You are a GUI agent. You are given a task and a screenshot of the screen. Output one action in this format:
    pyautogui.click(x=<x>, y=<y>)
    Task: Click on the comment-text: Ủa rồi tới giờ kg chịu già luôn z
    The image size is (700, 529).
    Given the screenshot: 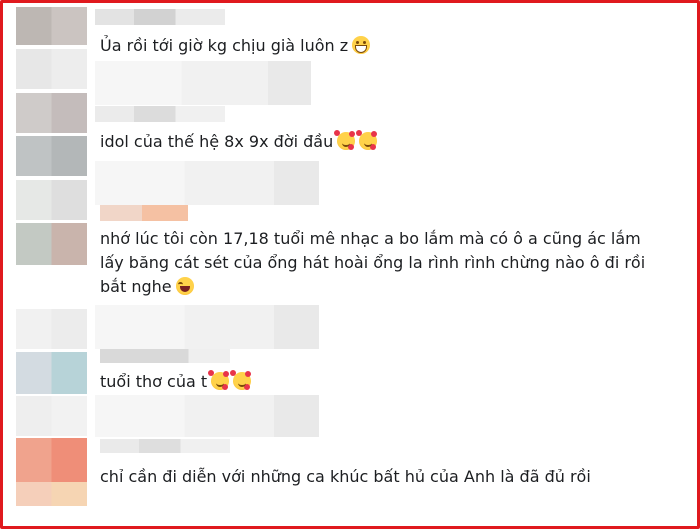 What is the action you would take?
    pyautogui.click(x=235, y=46)
    